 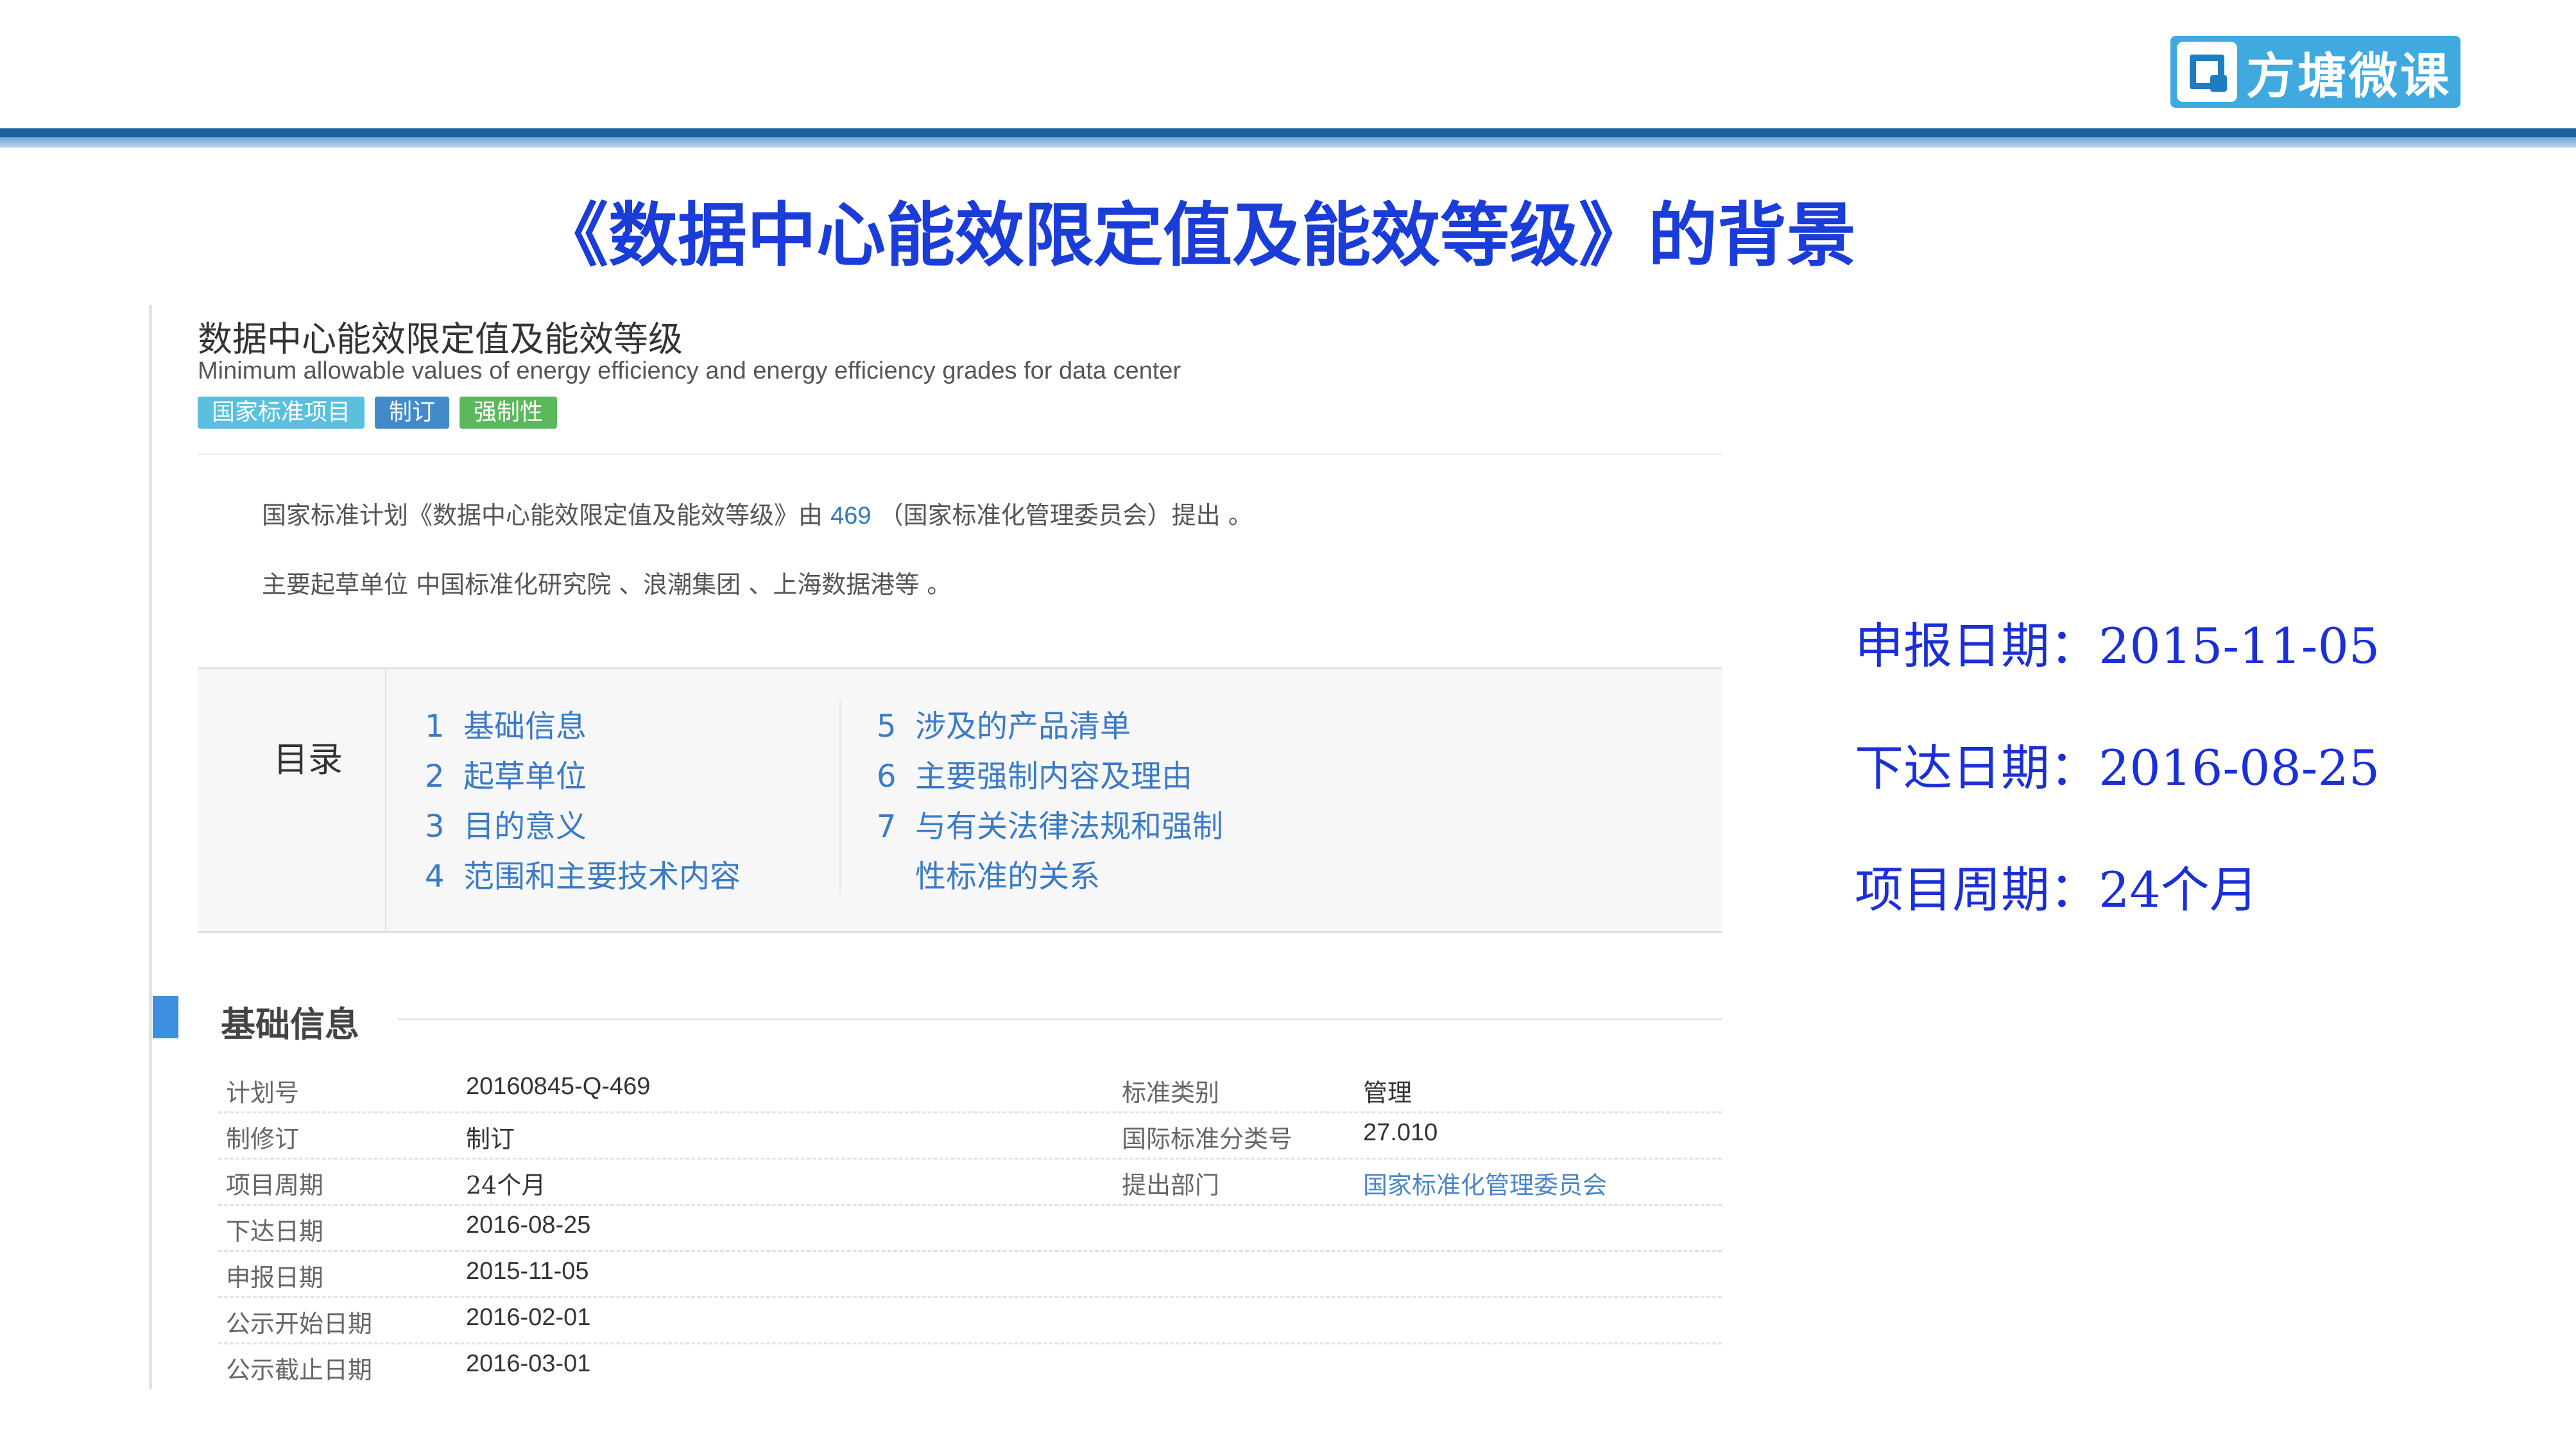 I want to click on toc-item-mandatory-content: 6 主要强制内容及理由, so click(x=1034, y=773).